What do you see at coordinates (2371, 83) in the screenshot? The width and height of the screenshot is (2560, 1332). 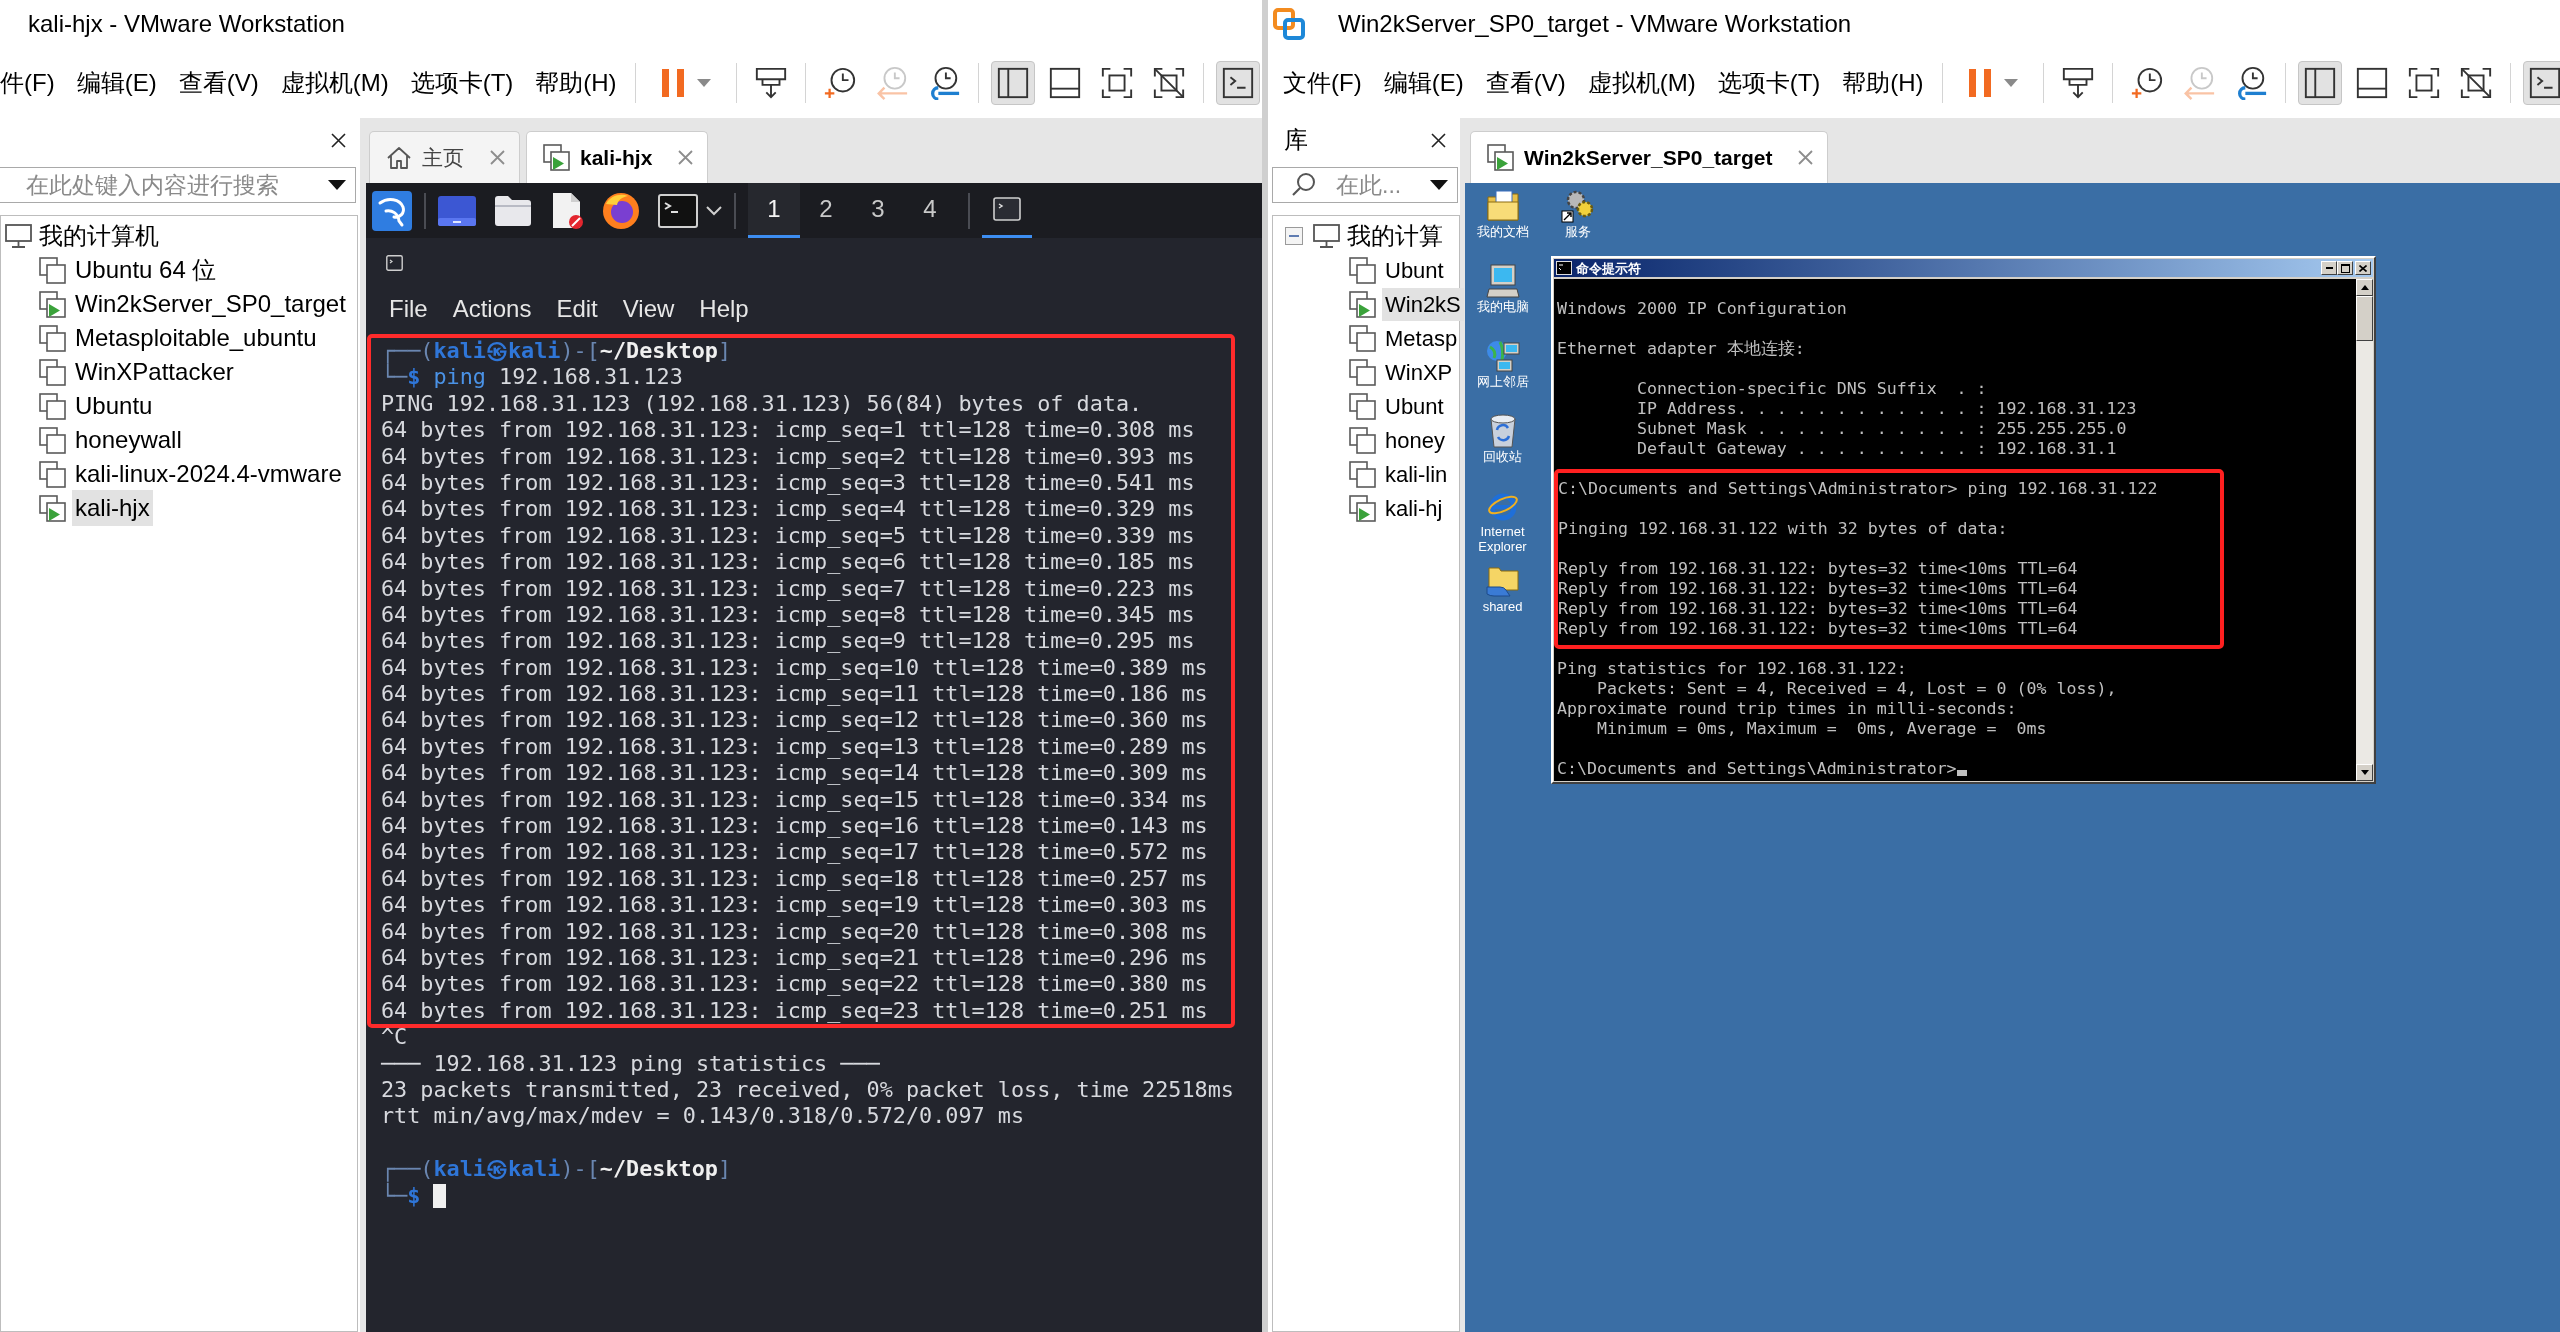 I see `bottom-bar-layout-icon` at bounding box center [2371, 83].